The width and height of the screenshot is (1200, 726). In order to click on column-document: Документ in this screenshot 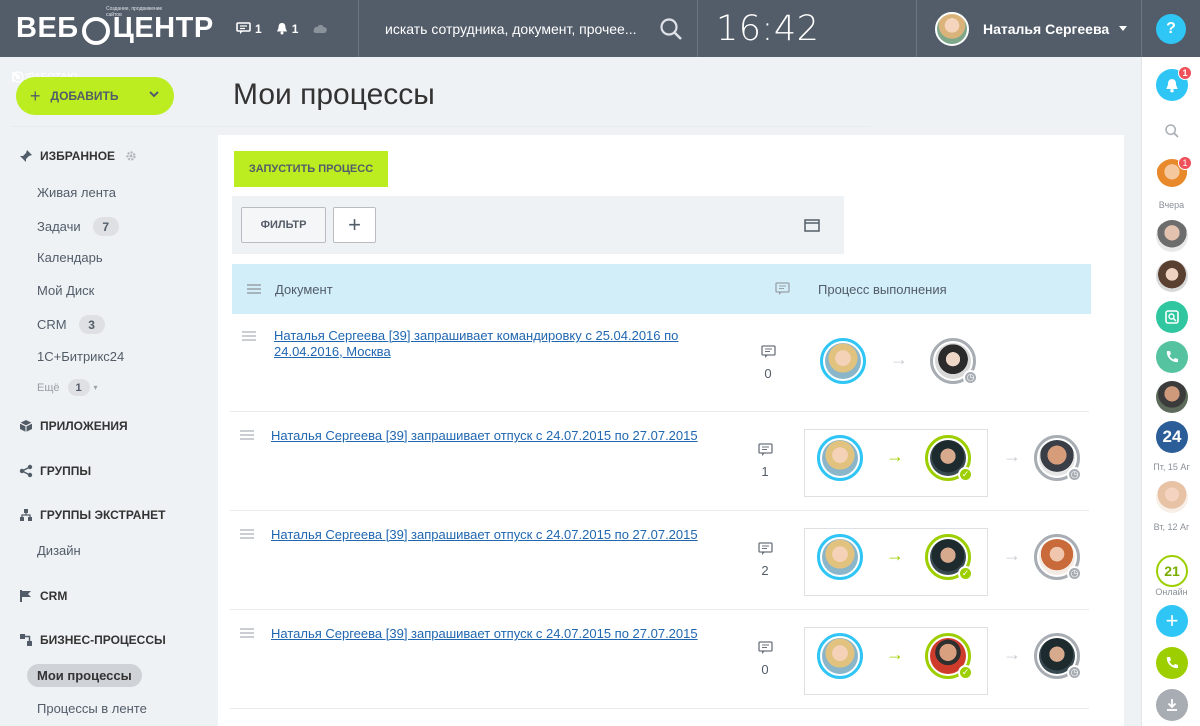, I will do `click(516, 289)`.